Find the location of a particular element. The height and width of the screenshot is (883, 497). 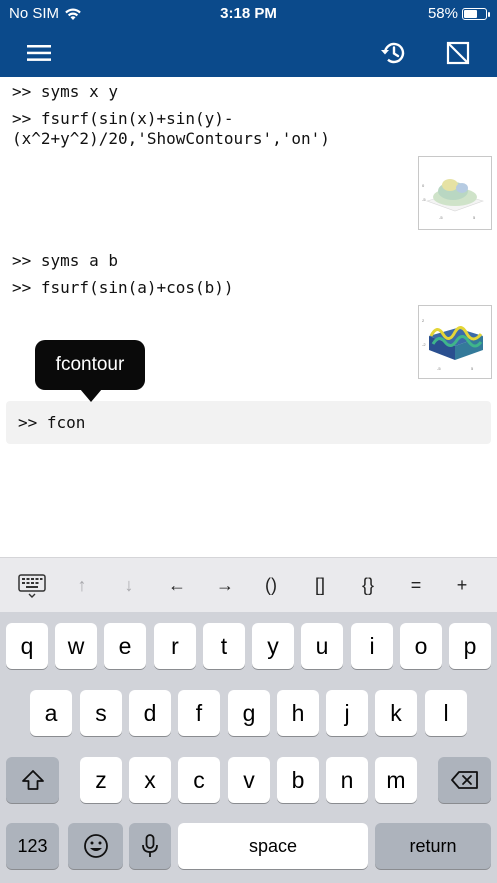

command-line: >> syms x y is located at coordinates (65, 91).